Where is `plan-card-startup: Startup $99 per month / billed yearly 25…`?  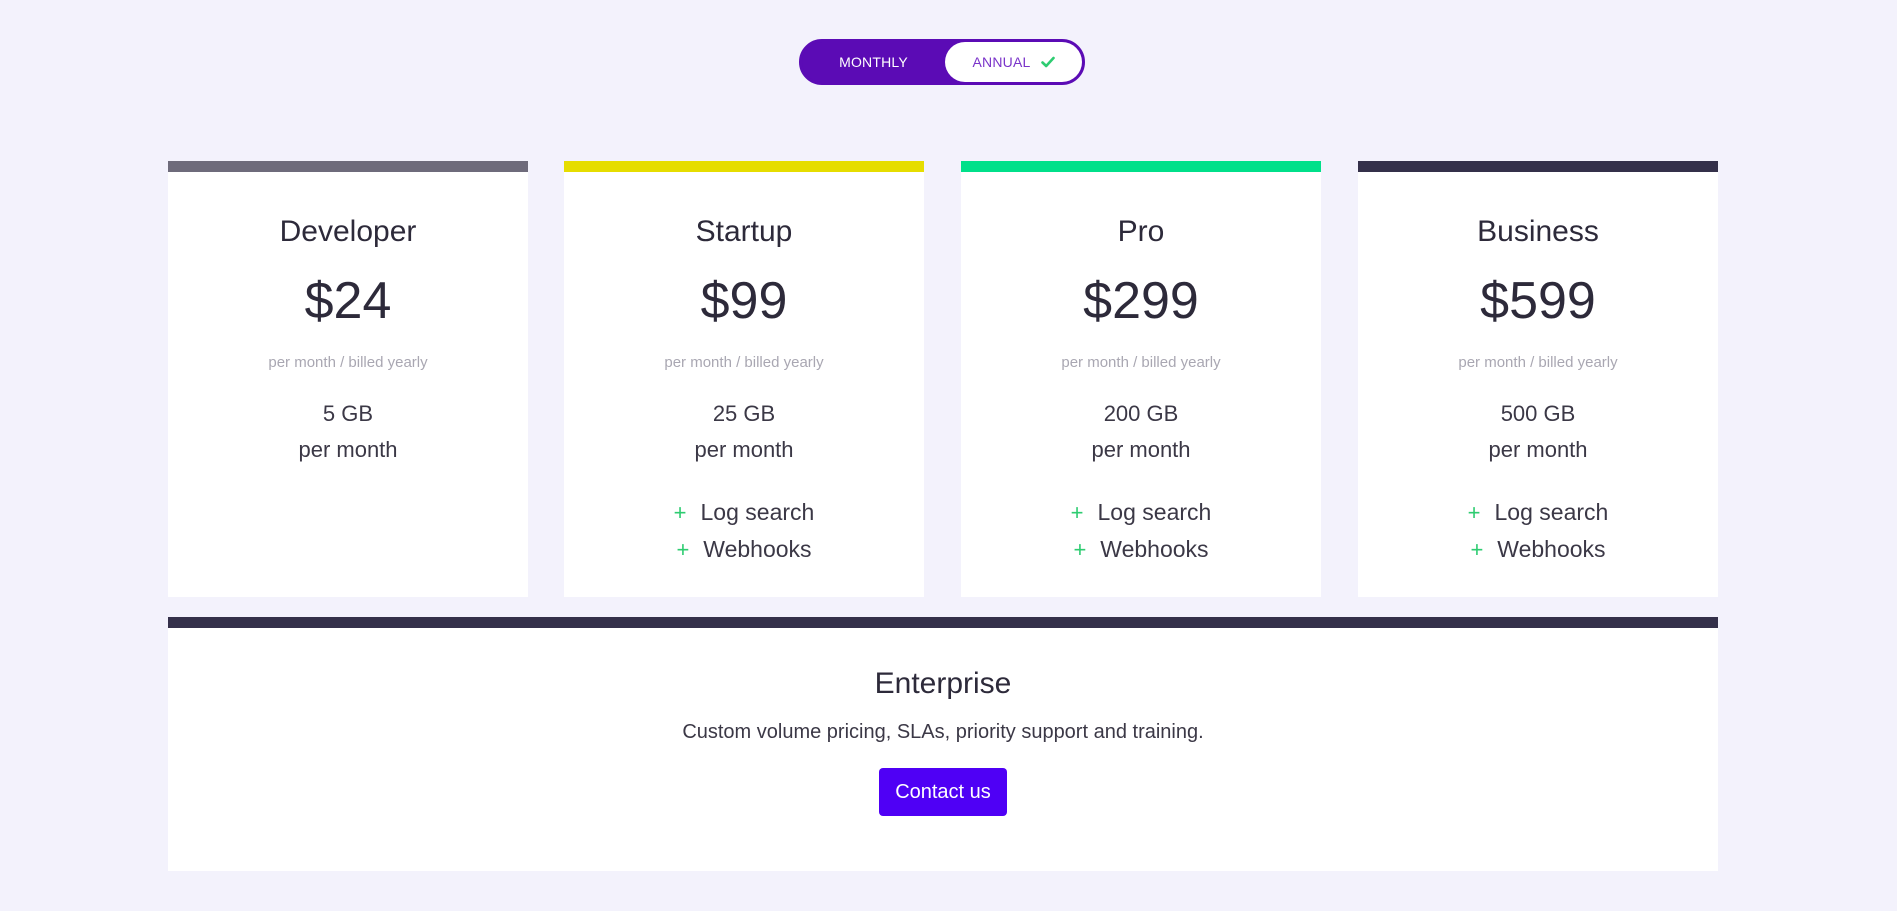 plan-card-startup: Startup $99 per month / billed yearly 25… is located at coordinates (744, 379).